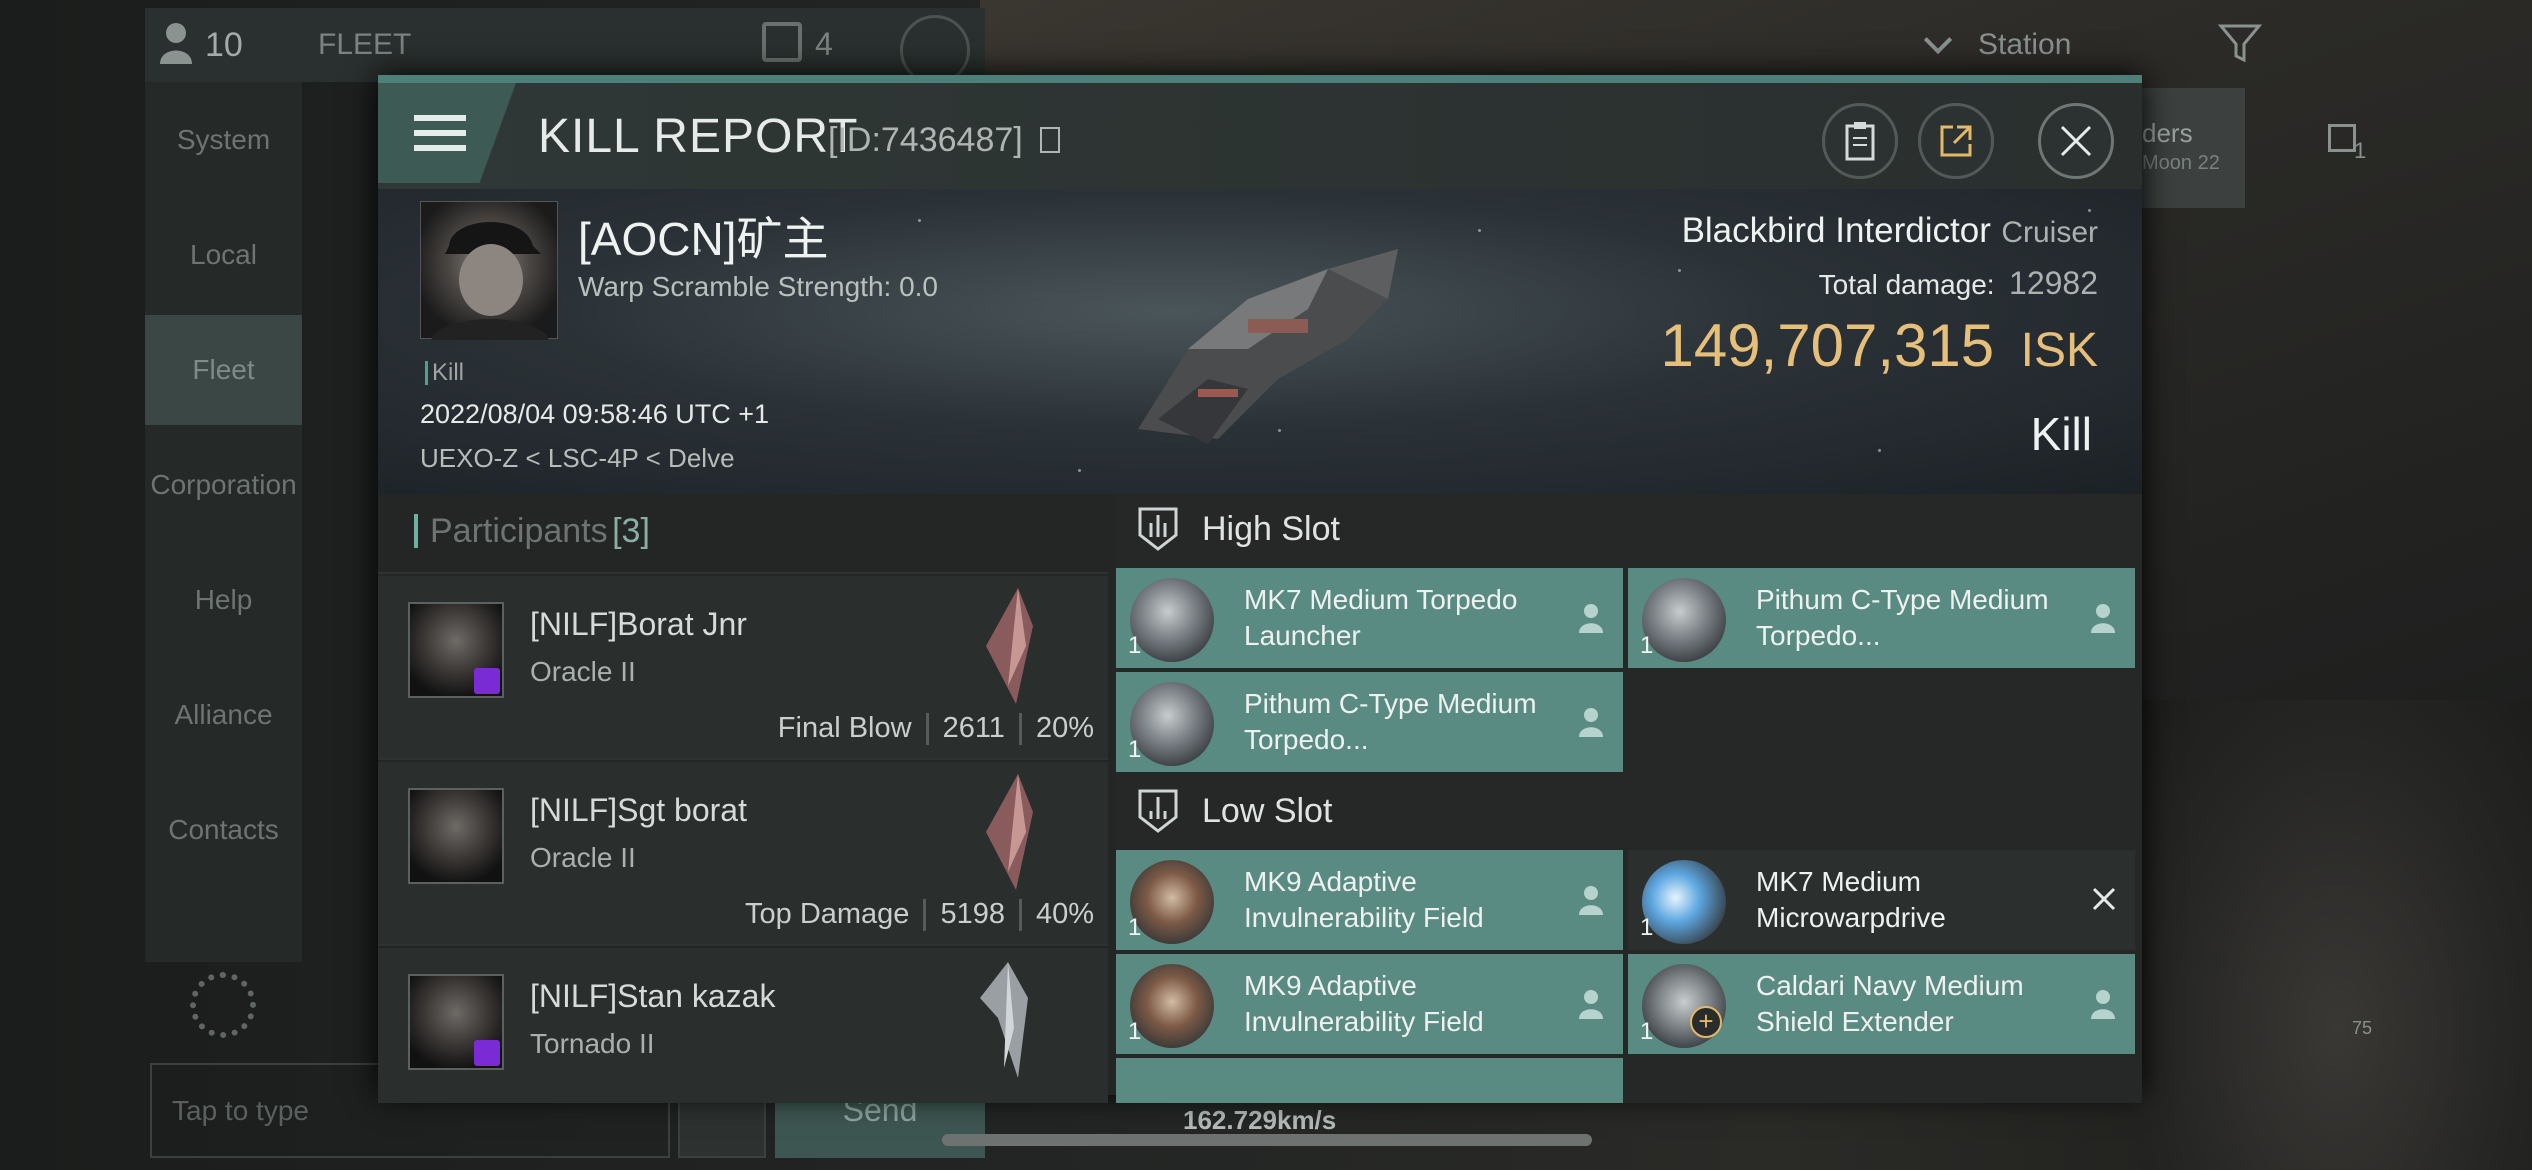 This screenshot has height=1170, width=2532. Describe the element at coordinates (592, 1043) in the screenshot. I see `participant-ship: Tornado II` at that location.